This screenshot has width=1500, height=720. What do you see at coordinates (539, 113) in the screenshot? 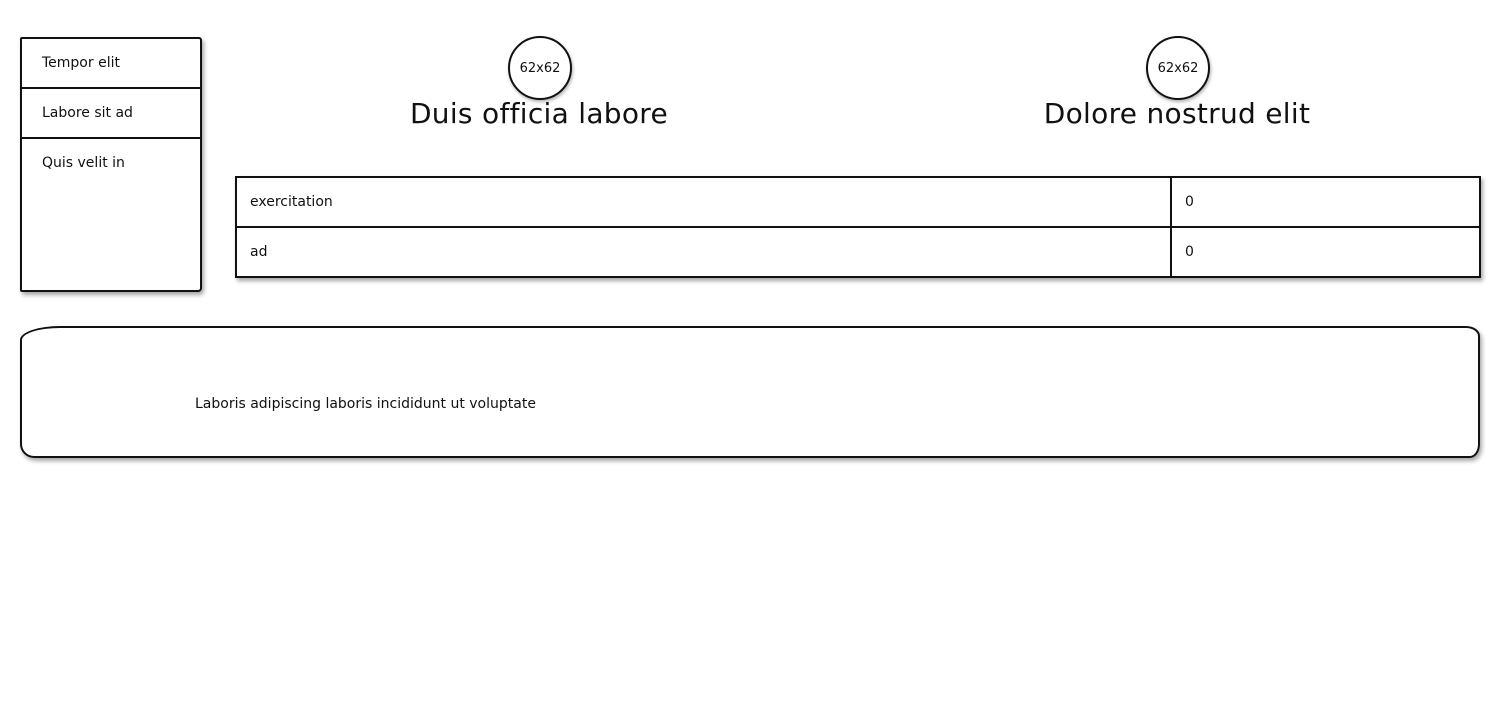
I see `card-title: Duis officia labore` at bounding box center [539, 113].